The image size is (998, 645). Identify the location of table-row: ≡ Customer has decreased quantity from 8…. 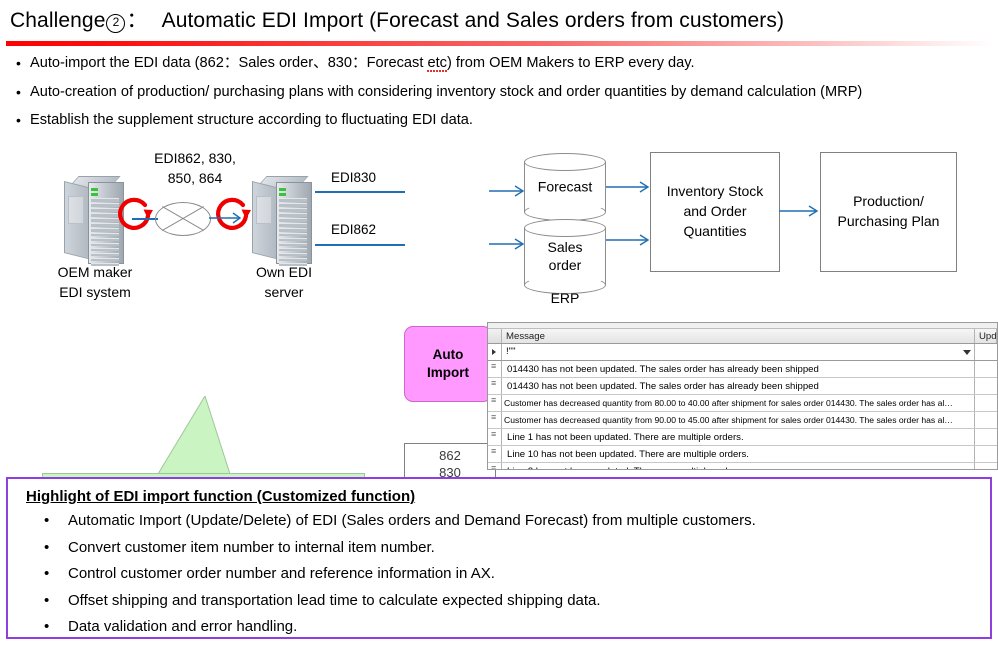
(742, 403).